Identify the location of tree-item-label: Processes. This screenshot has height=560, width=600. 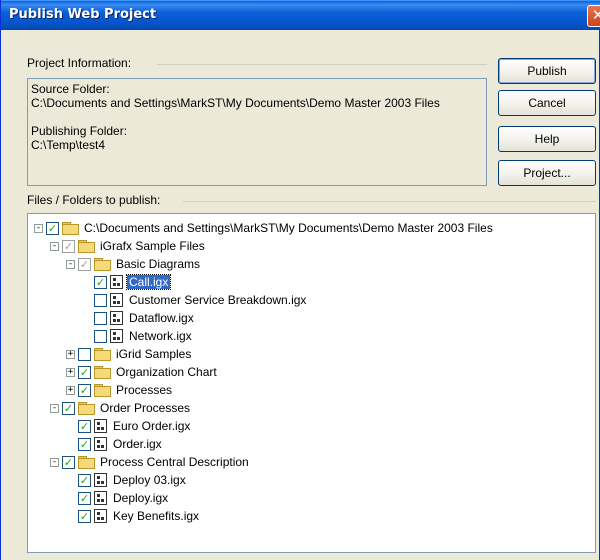
(144, 390).